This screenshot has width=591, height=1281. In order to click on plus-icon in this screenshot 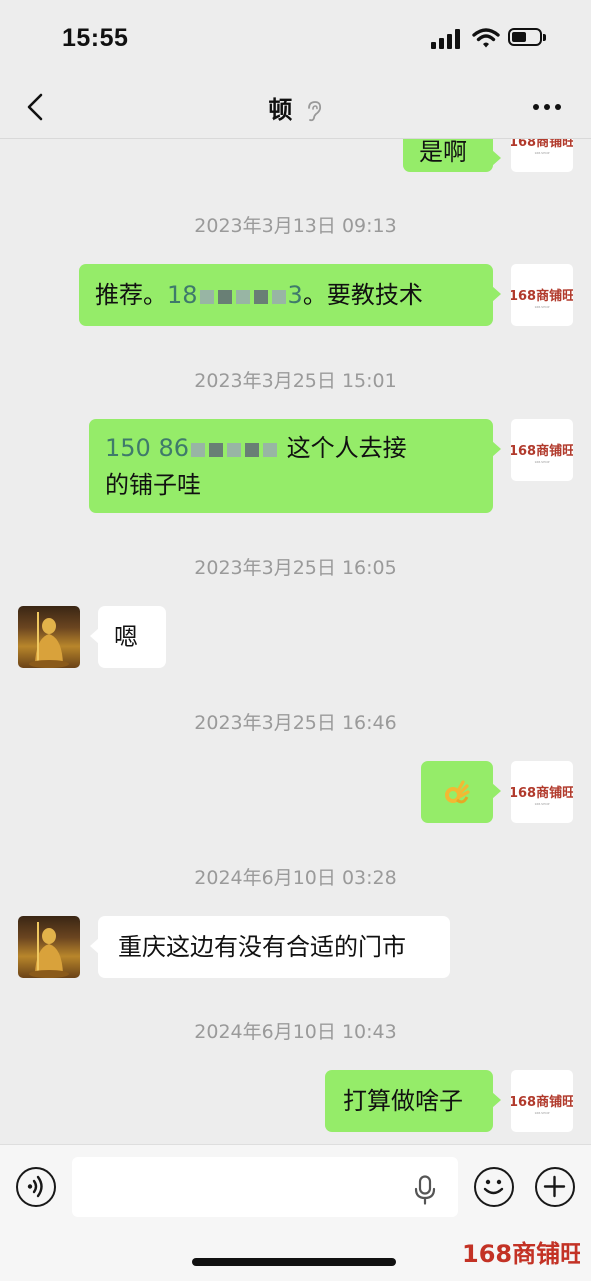, I will do `click(554, 1186)`.